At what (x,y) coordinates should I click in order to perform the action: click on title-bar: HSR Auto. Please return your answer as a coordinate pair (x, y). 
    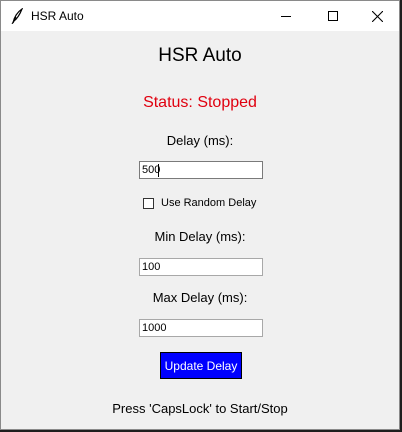
    Looking at the image, I should click on (200, 16).